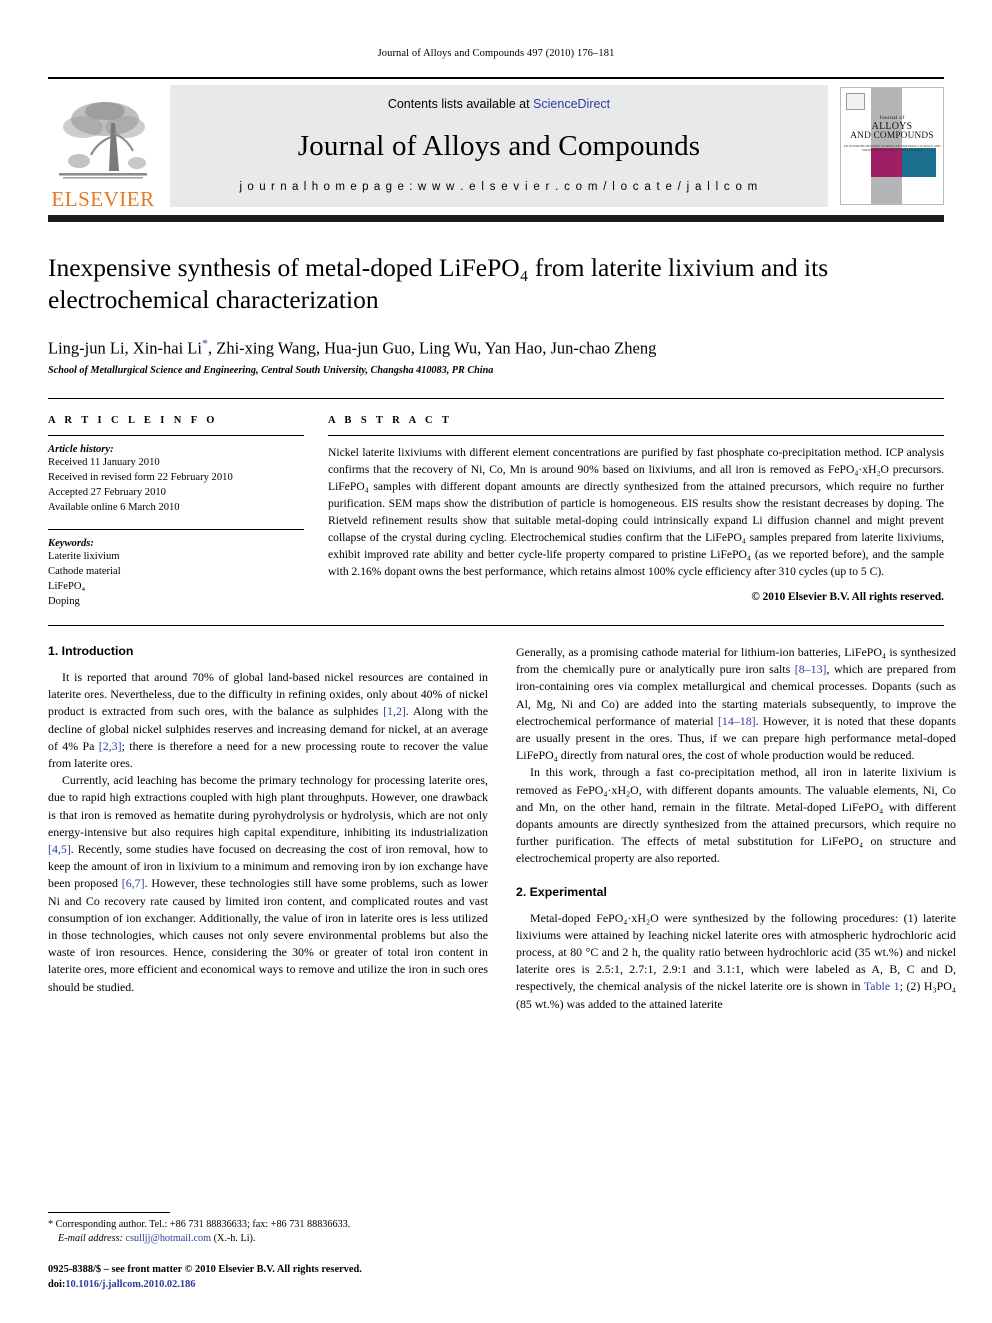  I want to click on cover-elsevier-mark-icon, so click(856, 101).